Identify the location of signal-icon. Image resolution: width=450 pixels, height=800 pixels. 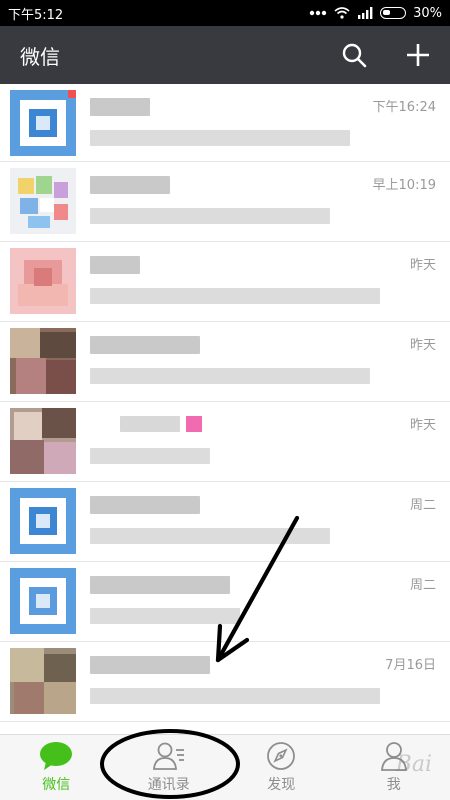
(365, 13).